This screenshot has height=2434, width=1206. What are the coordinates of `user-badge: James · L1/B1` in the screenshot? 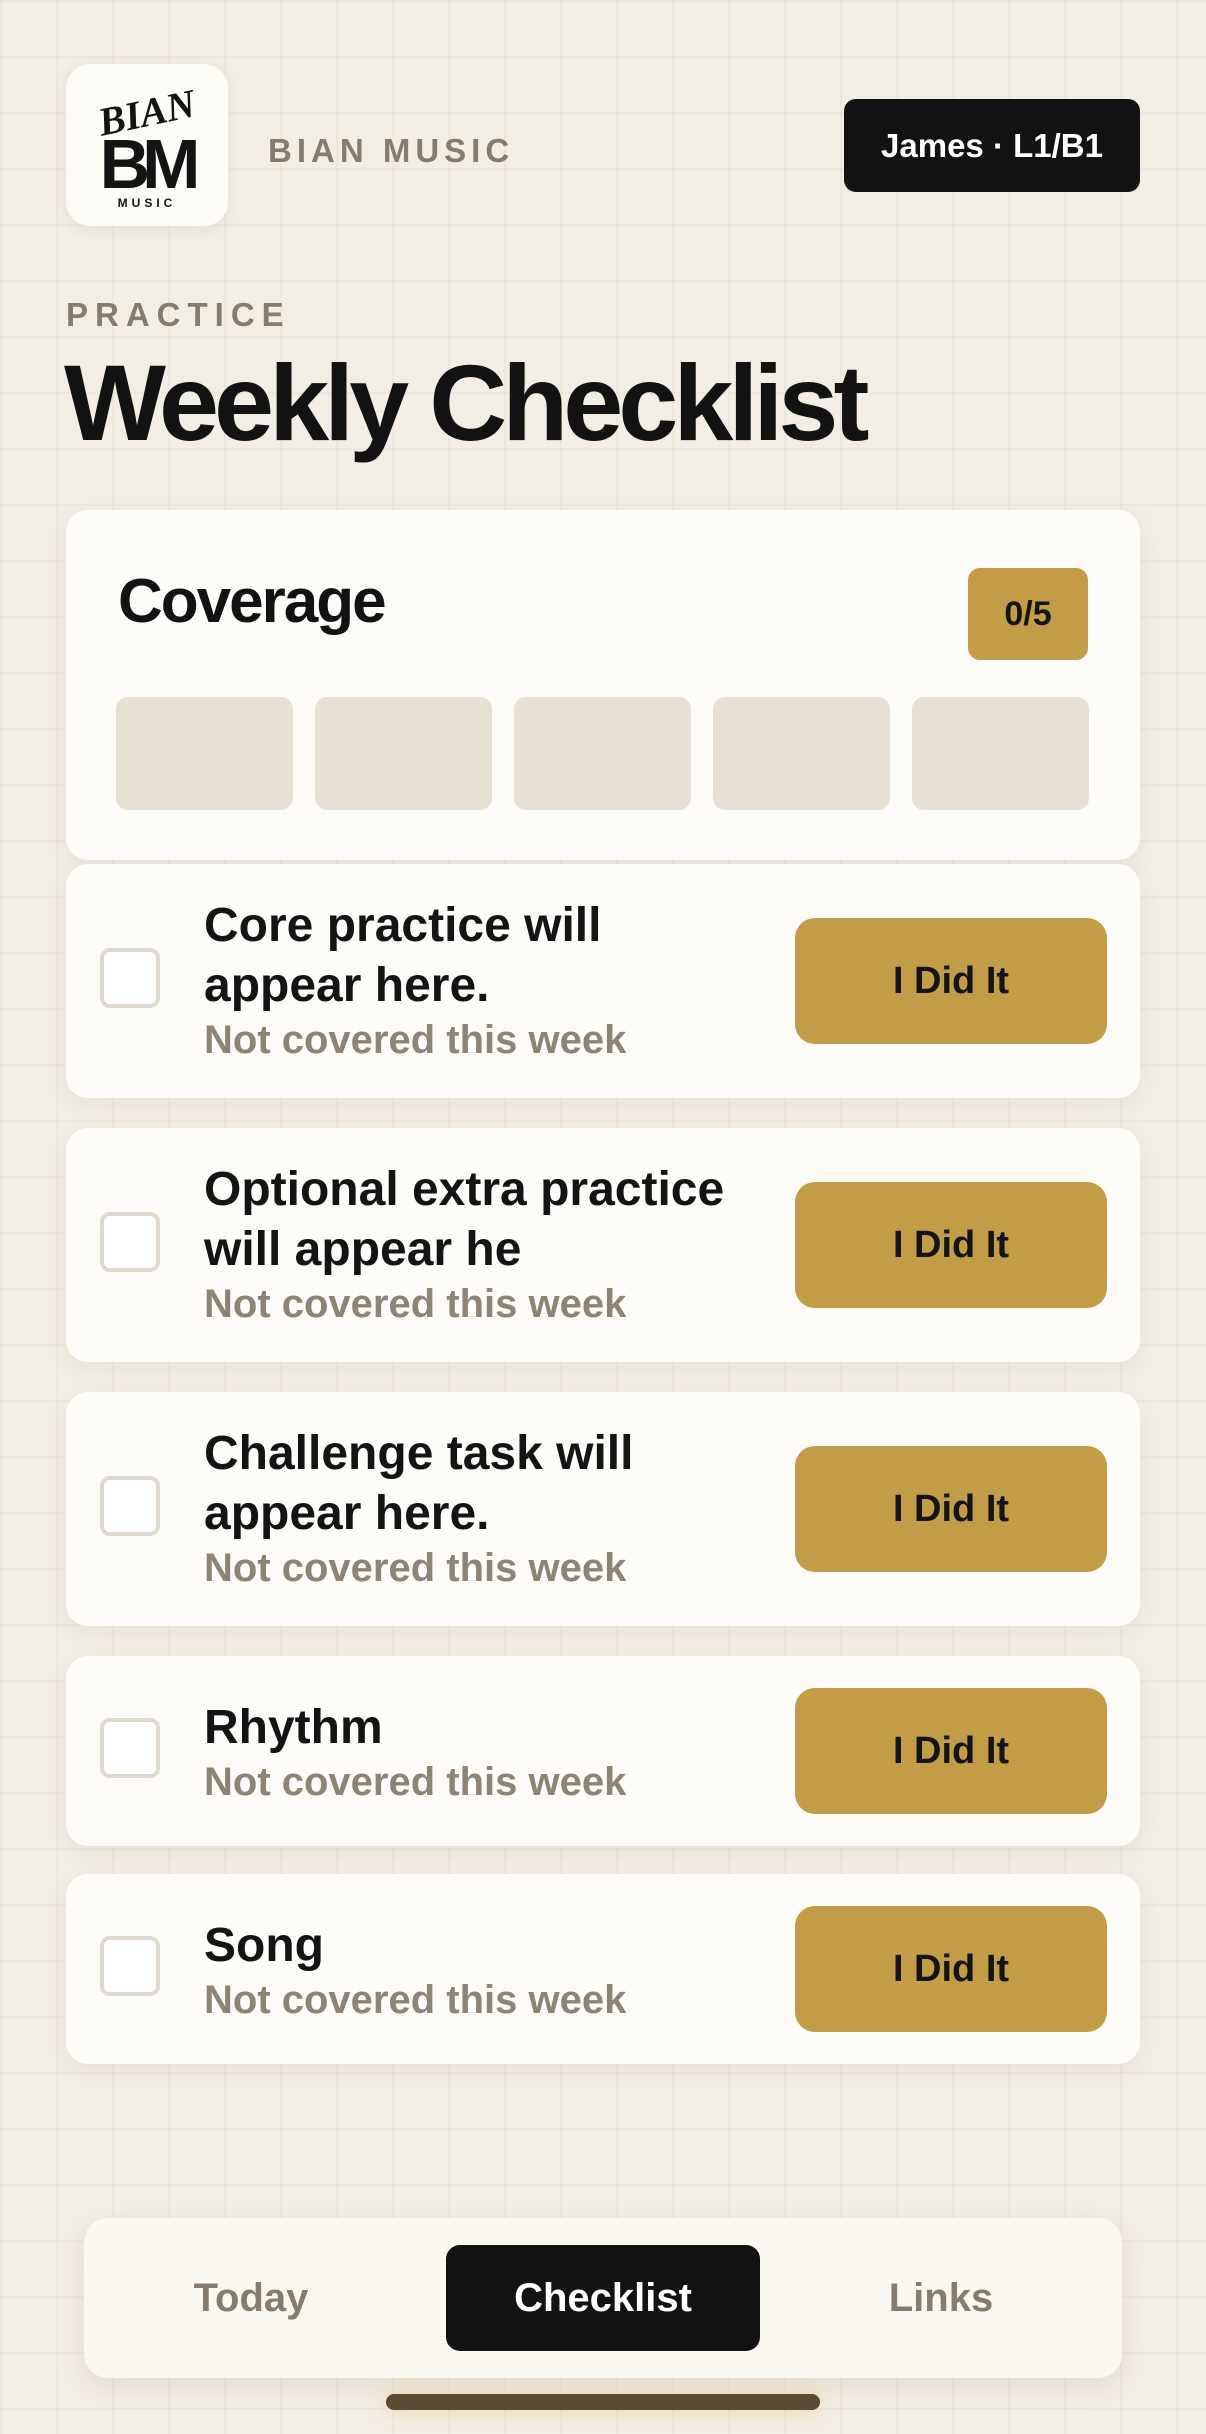 It's located at (992, 145).